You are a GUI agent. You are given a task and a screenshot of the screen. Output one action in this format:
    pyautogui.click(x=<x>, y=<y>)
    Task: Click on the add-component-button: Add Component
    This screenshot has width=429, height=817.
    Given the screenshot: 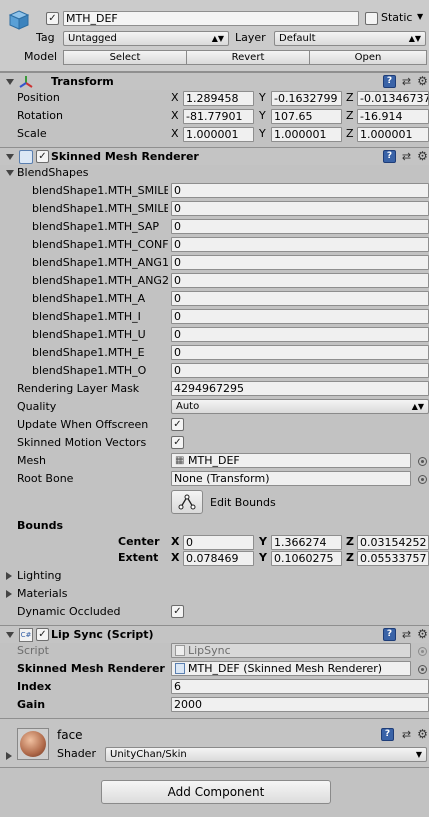 What is the action you would take?
    pyautogui.click(x=216, y=792)
    